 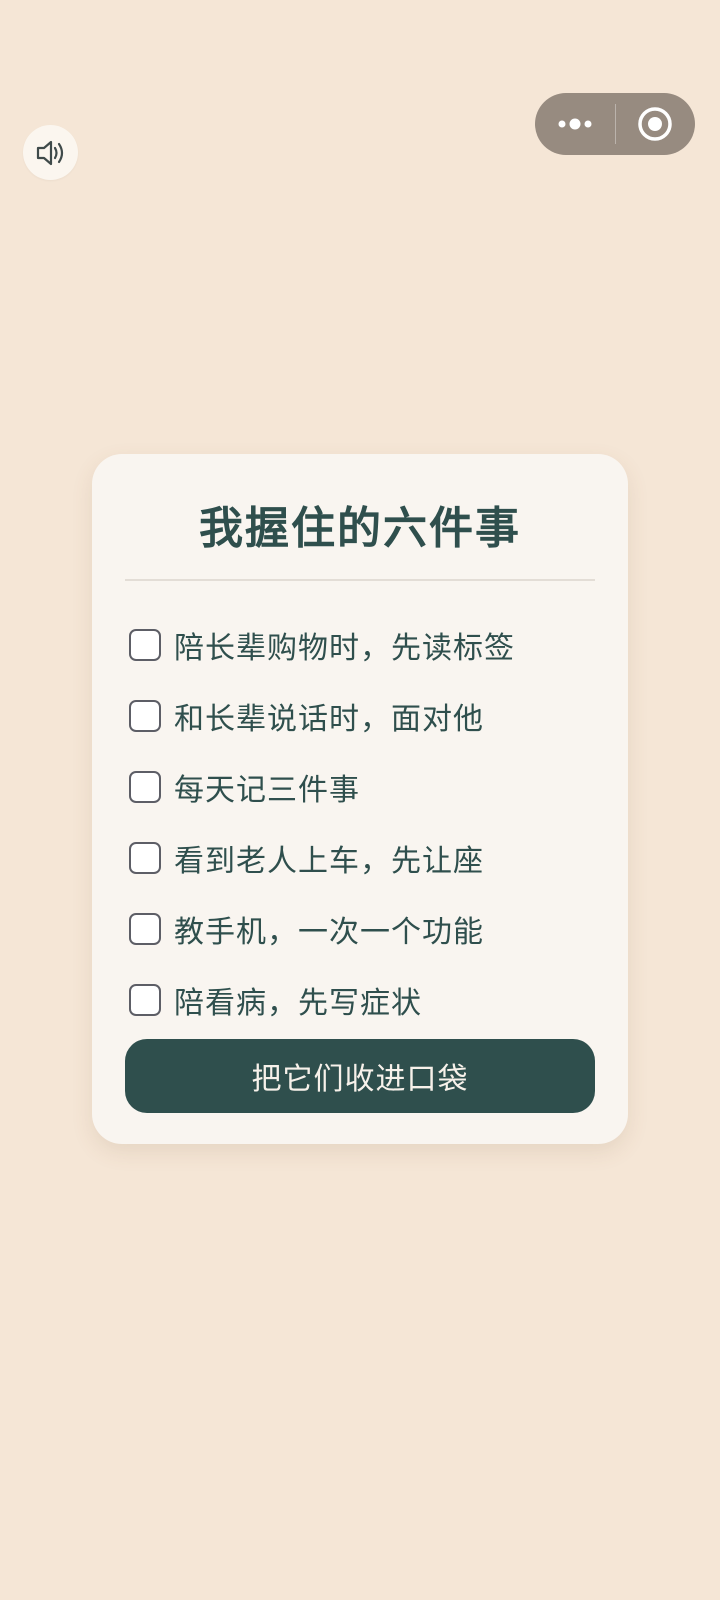 I want to click on more-dots-icon, so click(x=575, y=124).